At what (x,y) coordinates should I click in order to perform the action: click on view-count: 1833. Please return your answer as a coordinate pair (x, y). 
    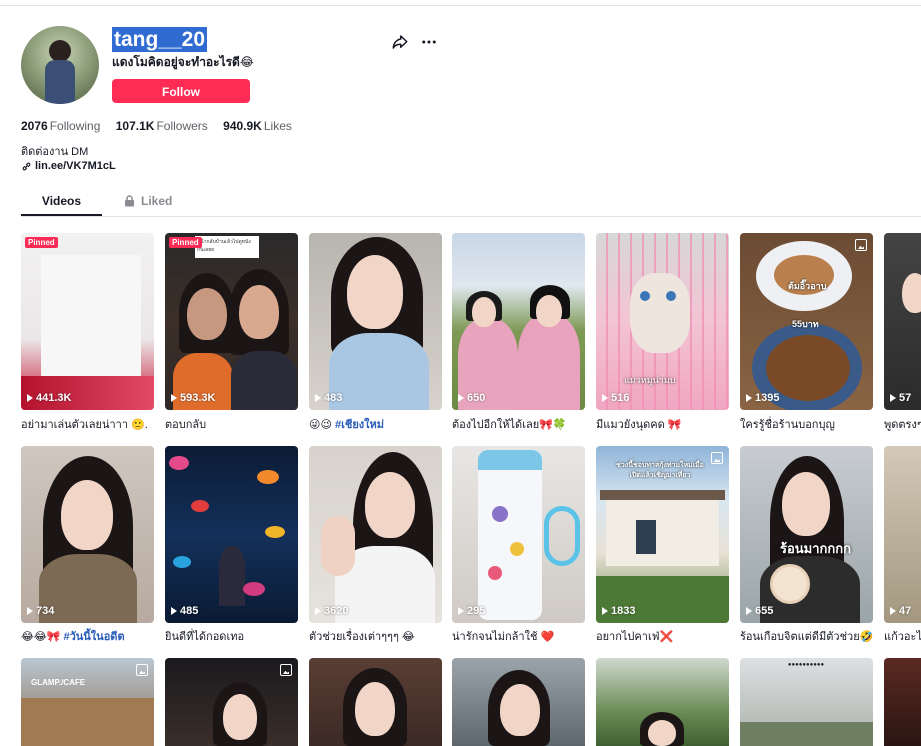
    Looking at the image, I should click on (618, 611).